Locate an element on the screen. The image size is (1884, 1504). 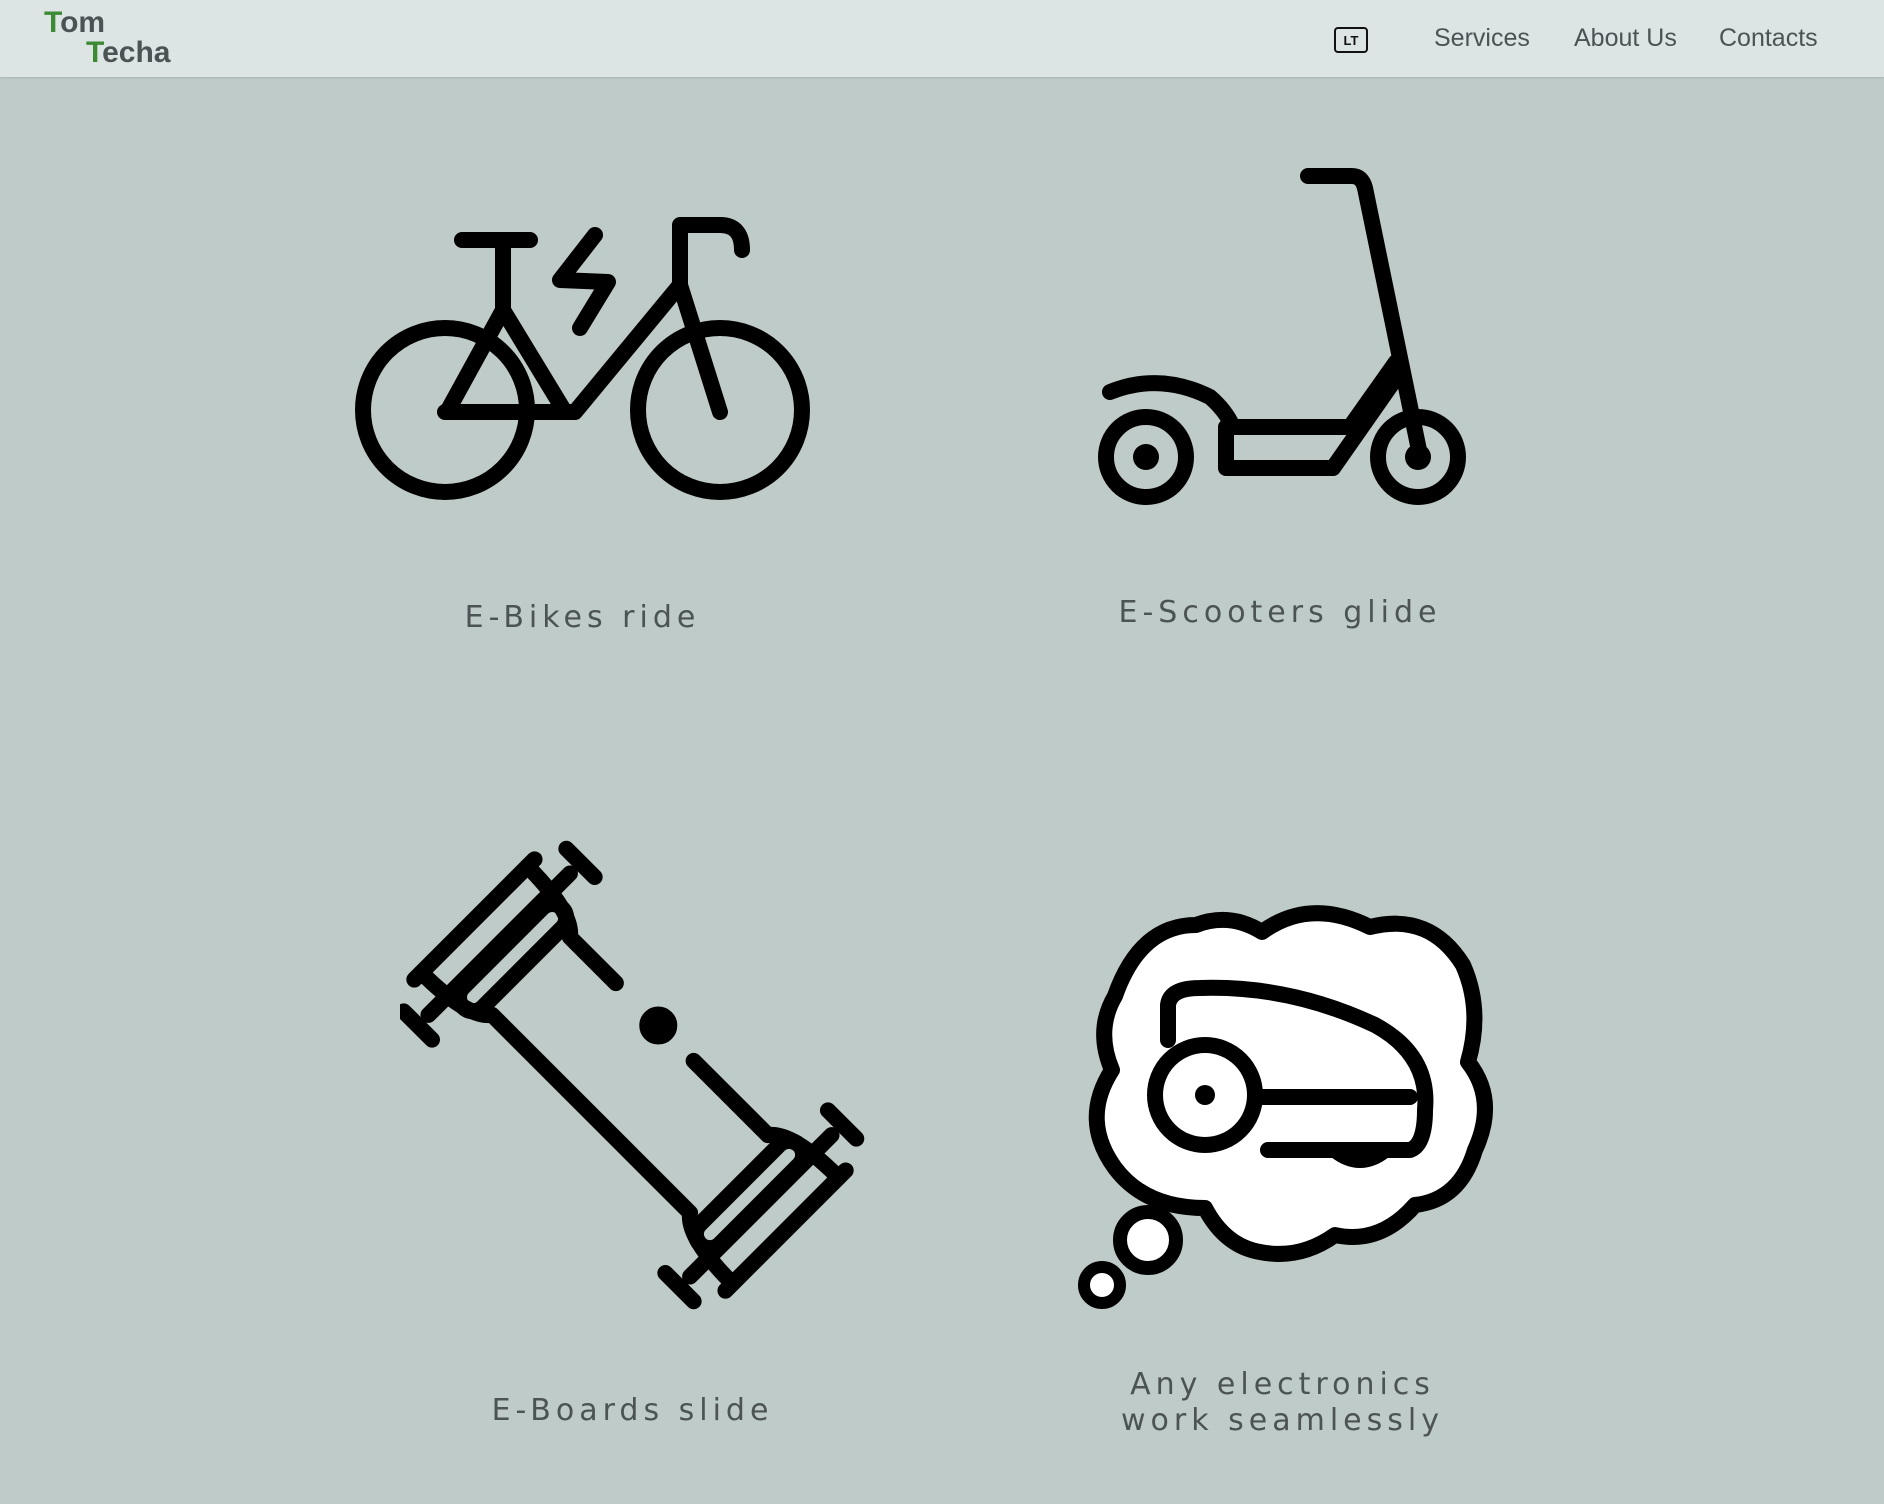
card-caption-escooters: E-Scooters glide is located at coordinates (1280, 612).